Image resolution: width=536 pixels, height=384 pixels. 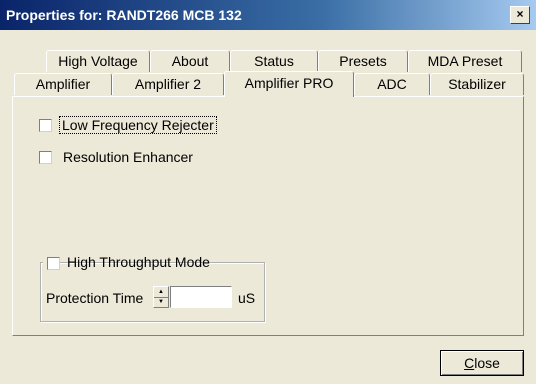 What do you see at coordinates (469, 363) in the screenshot?
I see `close-button-accel: C` at bounding box center [469, 363].